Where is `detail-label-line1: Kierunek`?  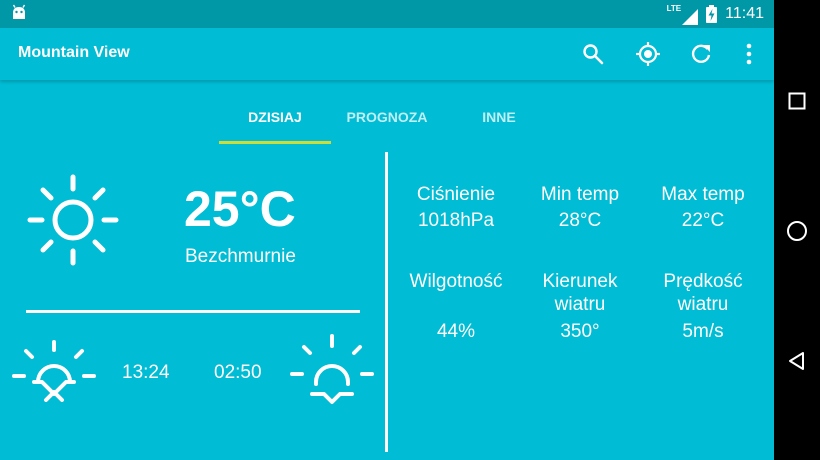 detail-label-line1: Kierunek is located at coordinates (580, 281).